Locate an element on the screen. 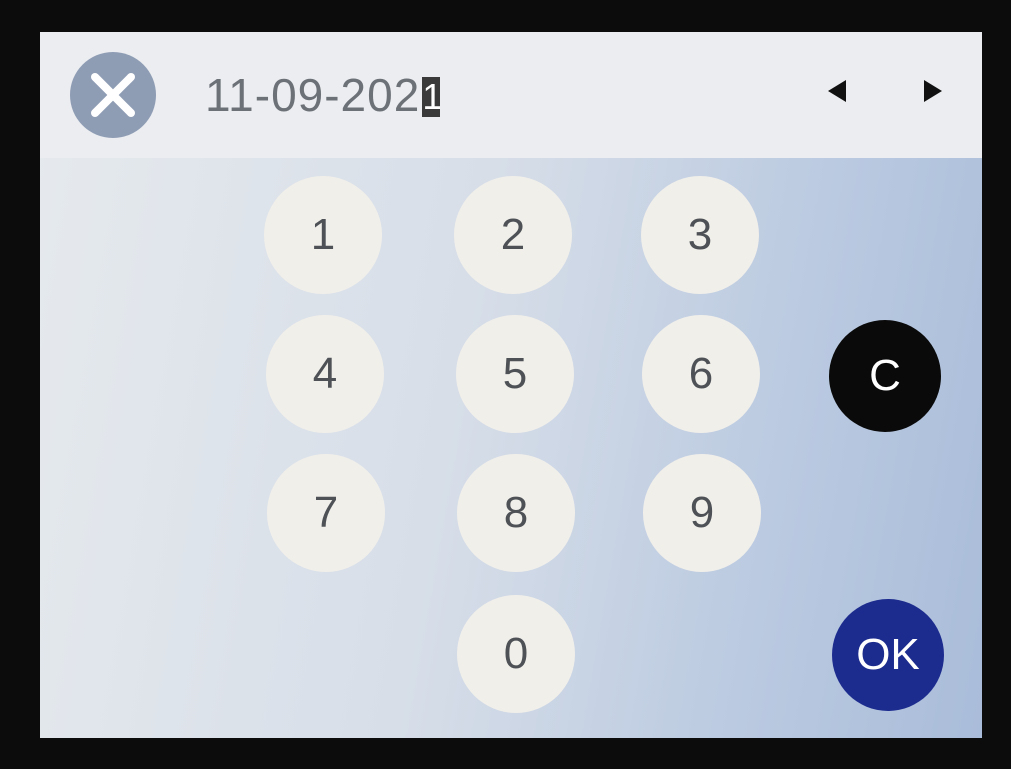 Image resolution: width=1011 pixels, height=769 pixels. date-value: 11-09-202 is located at coordinates (313, 95).